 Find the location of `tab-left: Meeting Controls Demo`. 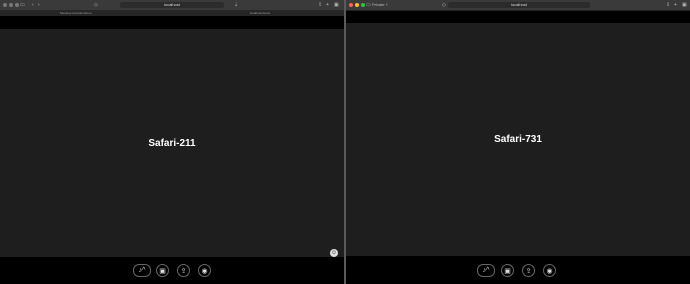

tab-left: Meeting Controls Demo is located at coordinates (76, 13).